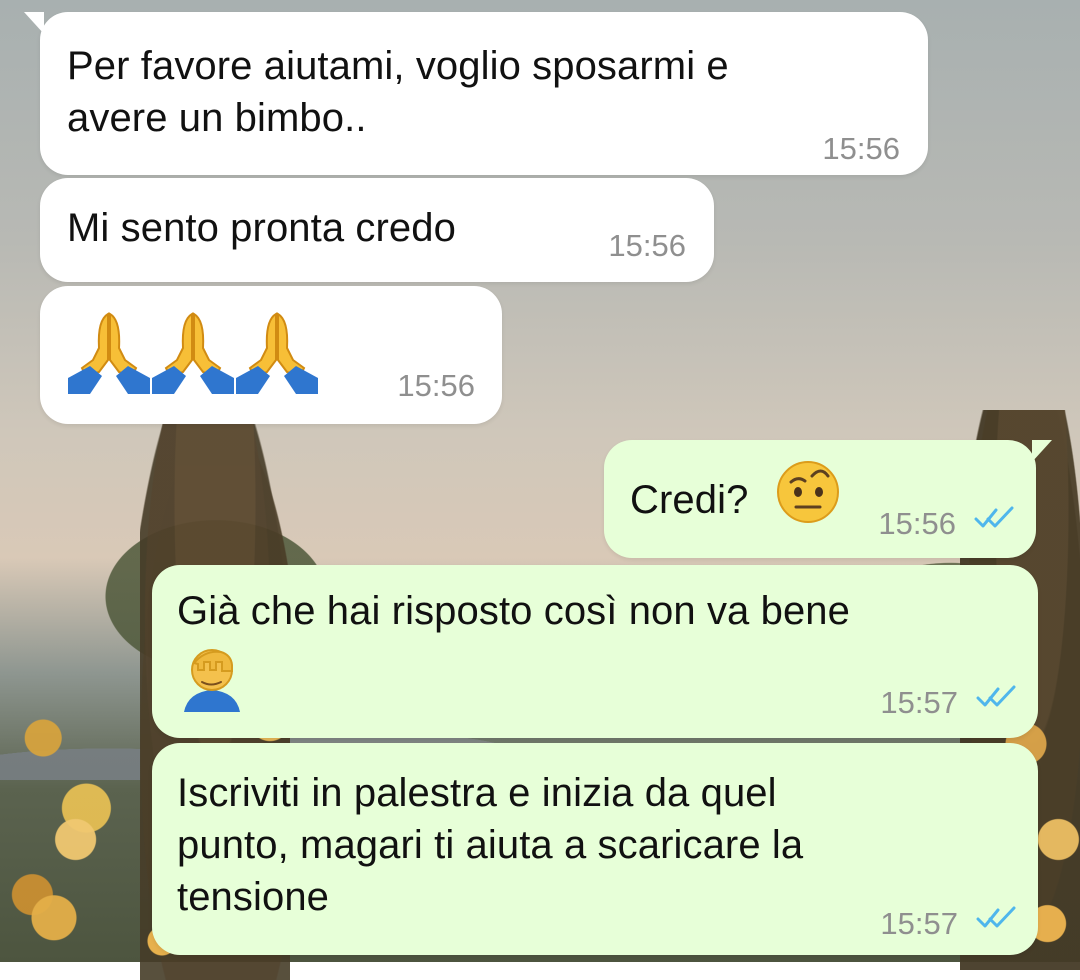  Describe the element at coordinates (261, 228) in the screenshot. I see `message-text: Mi sento pronta credo` at that location.